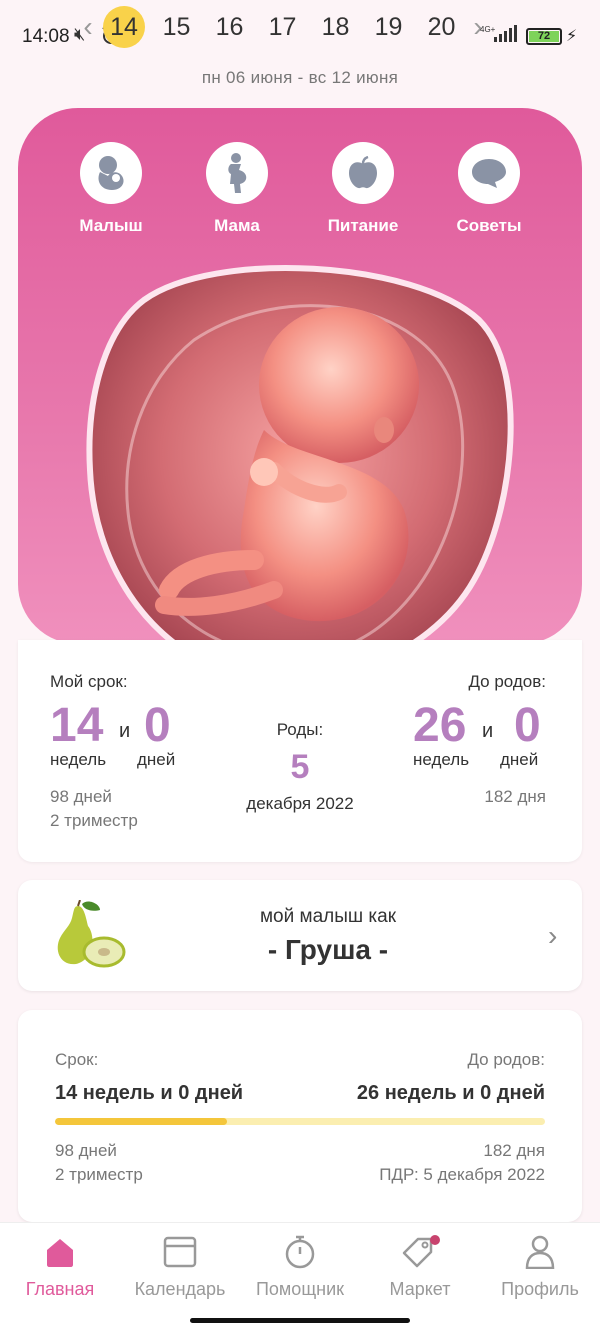 Image resolution: width=600 pixels, height=1332 pixels. I want to click on tab-baby-label: Малыш, so click(111, 225).